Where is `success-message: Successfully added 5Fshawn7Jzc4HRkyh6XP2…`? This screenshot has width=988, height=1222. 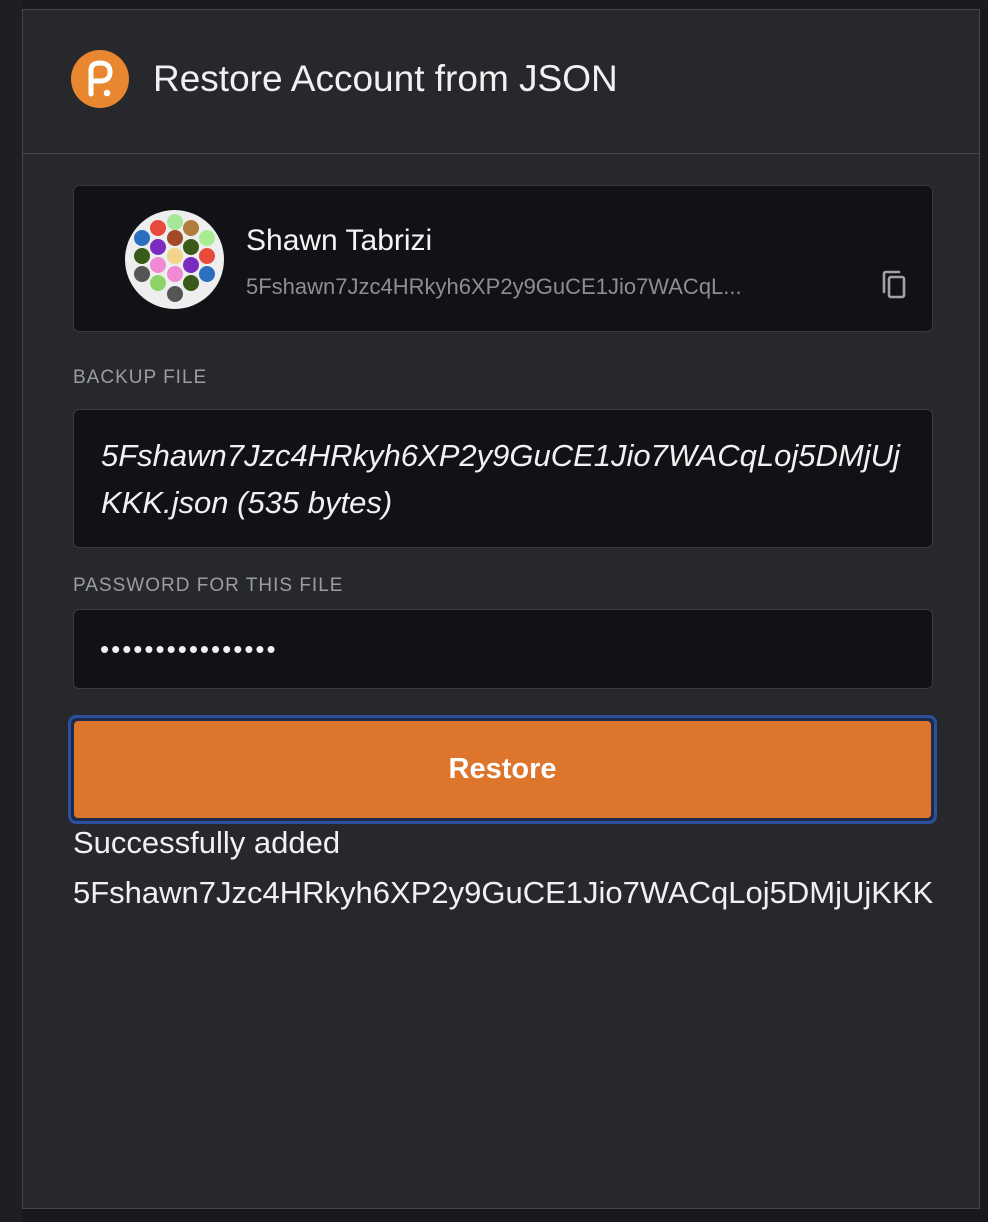 success-message: Successfully added 5Fshawn7Jzc4HRkyh6XP2… is located at coordinates (503, 867).